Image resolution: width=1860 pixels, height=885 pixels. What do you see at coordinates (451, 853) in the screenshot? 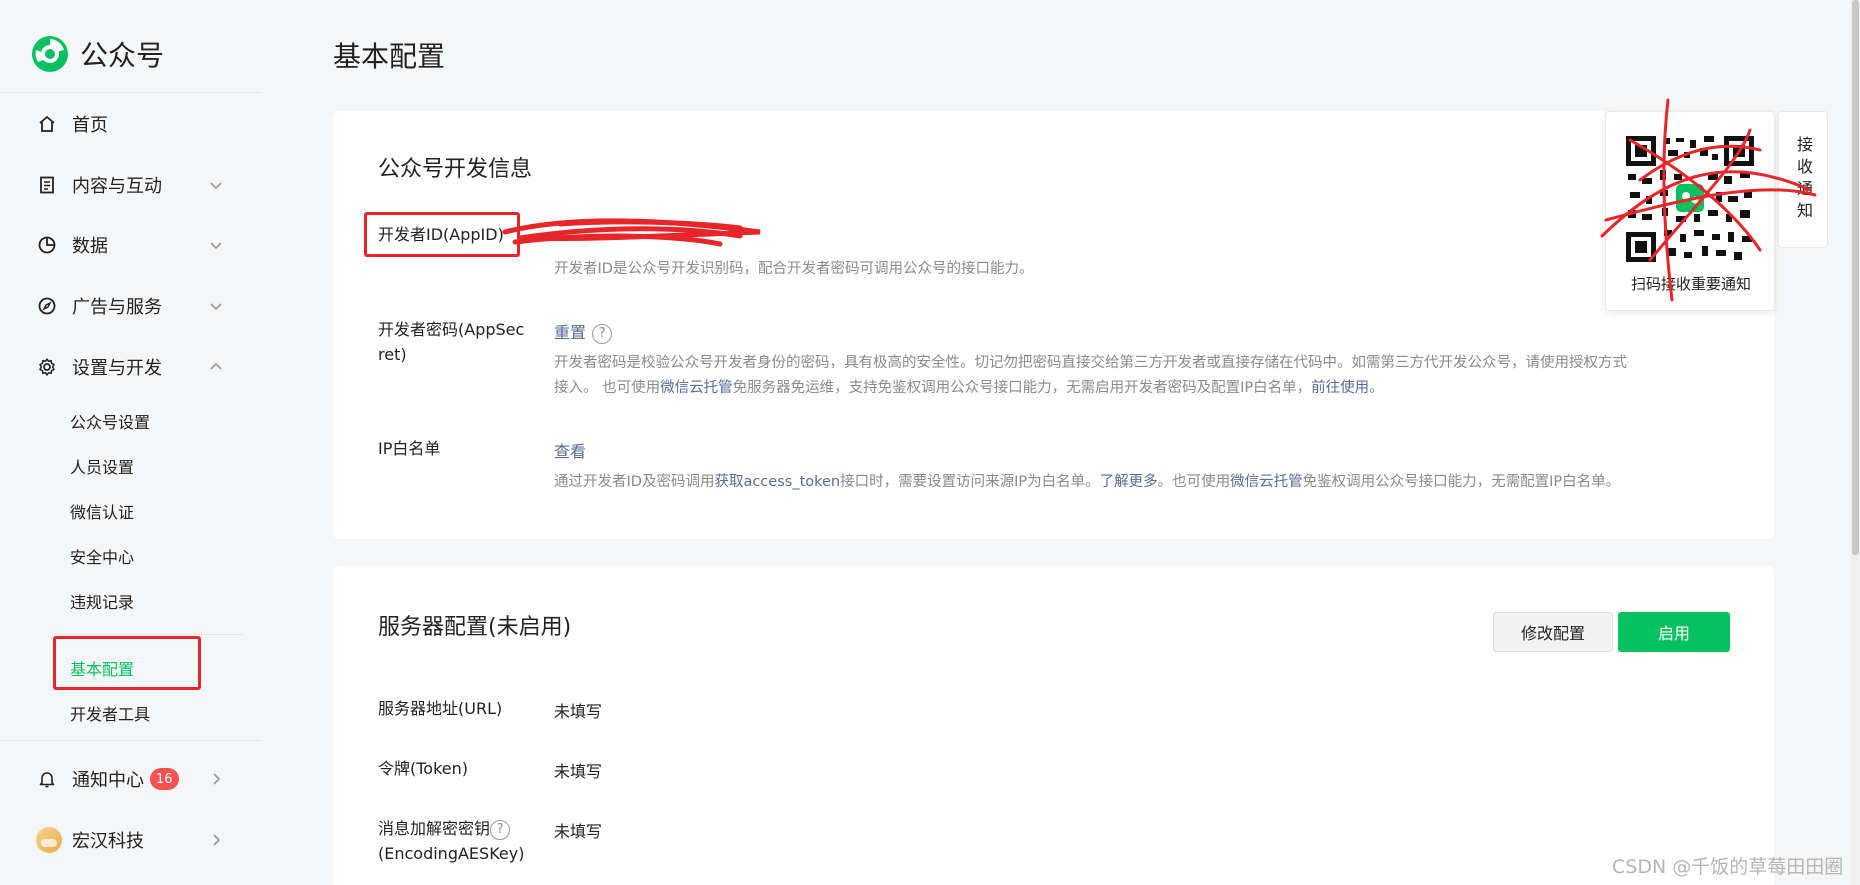
I see `aes-key-label-line2: (EncodingAESKey)` at bounding box center [451, 853].